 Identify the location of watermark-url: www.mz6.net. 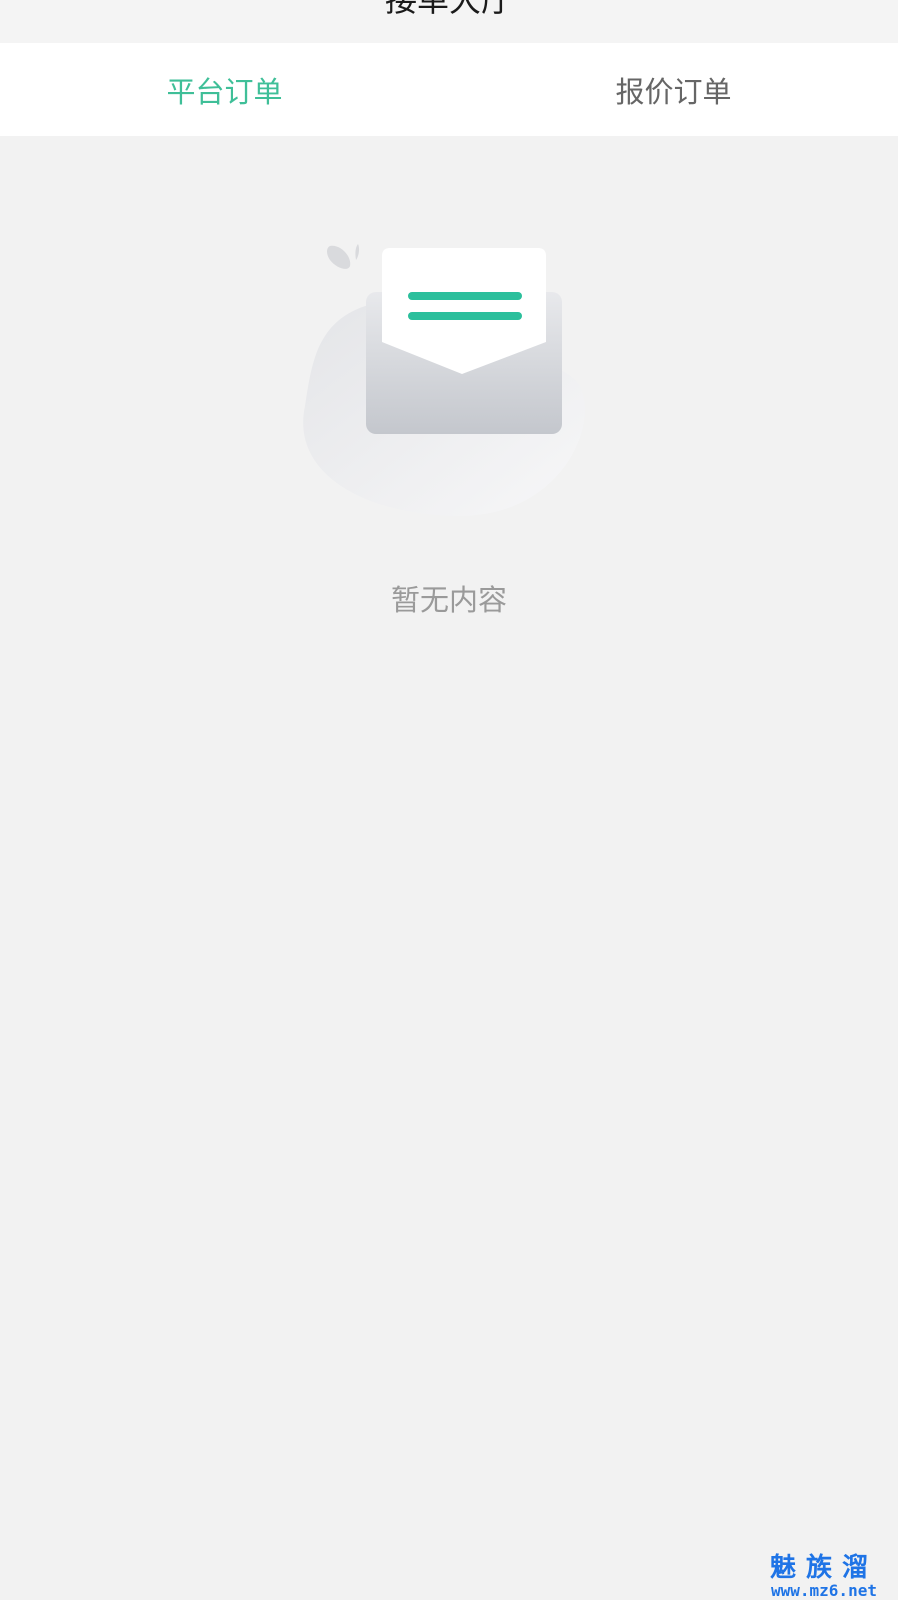
(824, 1590).